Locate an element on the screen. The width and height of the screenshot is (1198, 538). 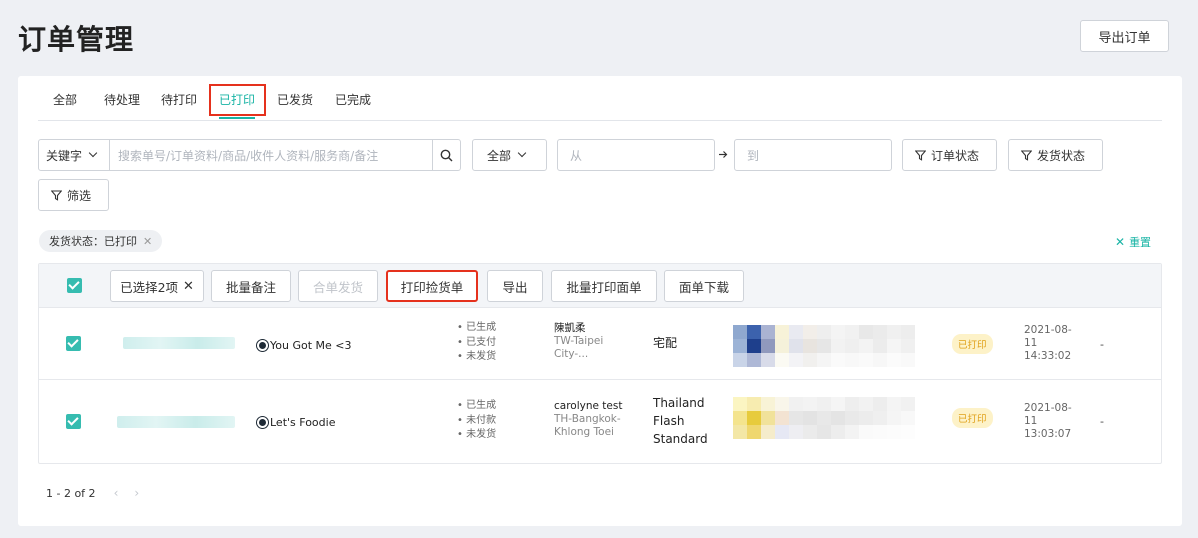
keyword-select-label: 关键字 is located at coordinates (64, 155).